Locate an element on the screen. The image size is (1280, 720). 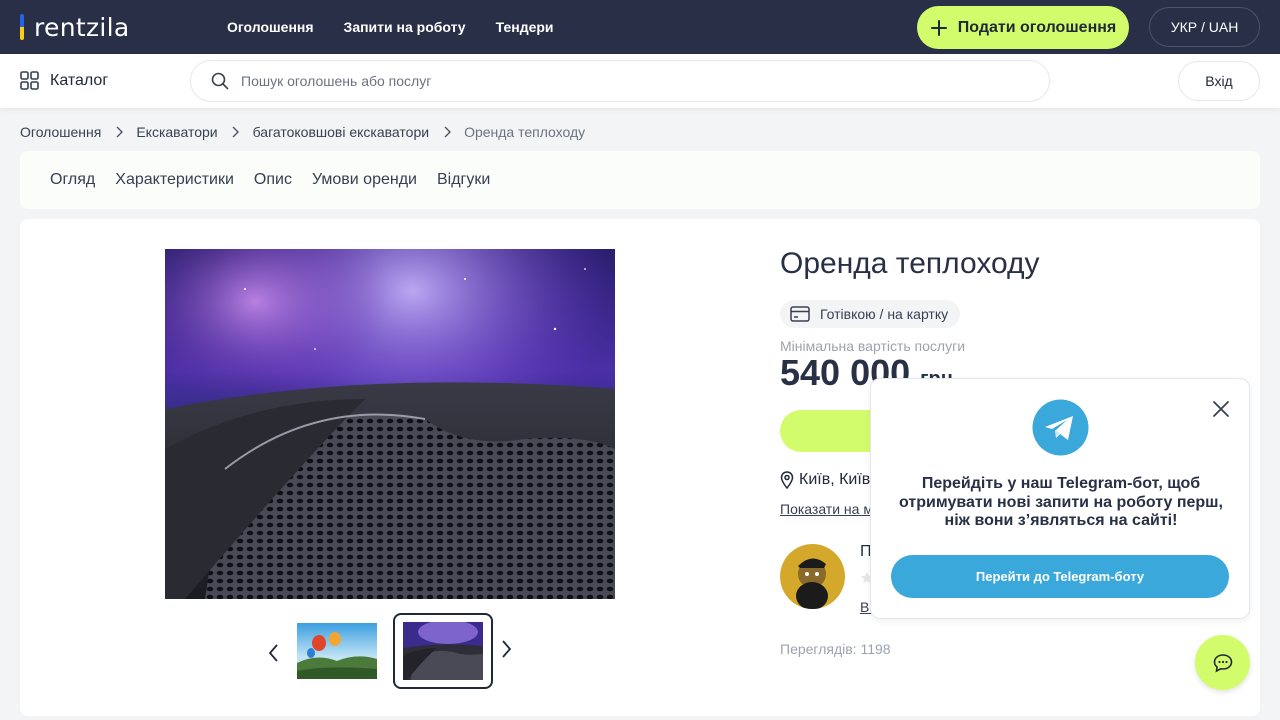
nav-tenders: Тендери is located at coordinates (525, 27).